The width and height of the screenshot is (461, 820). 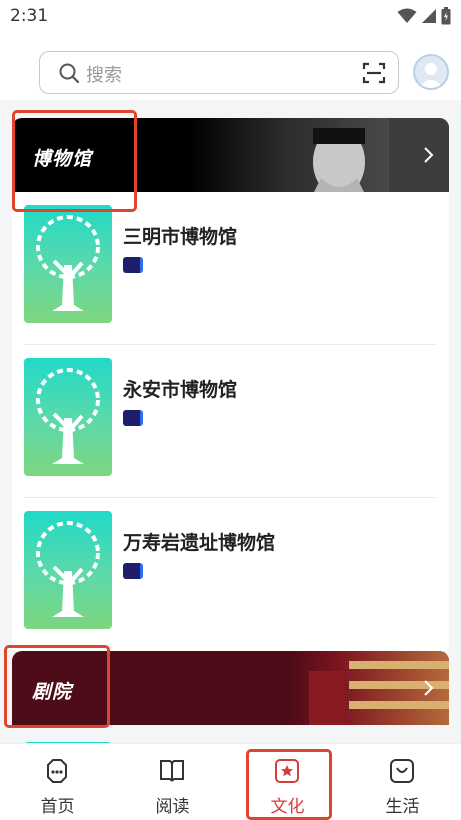 I want to click on museum-section-title: 博物馆, so click(x=62, y=159).